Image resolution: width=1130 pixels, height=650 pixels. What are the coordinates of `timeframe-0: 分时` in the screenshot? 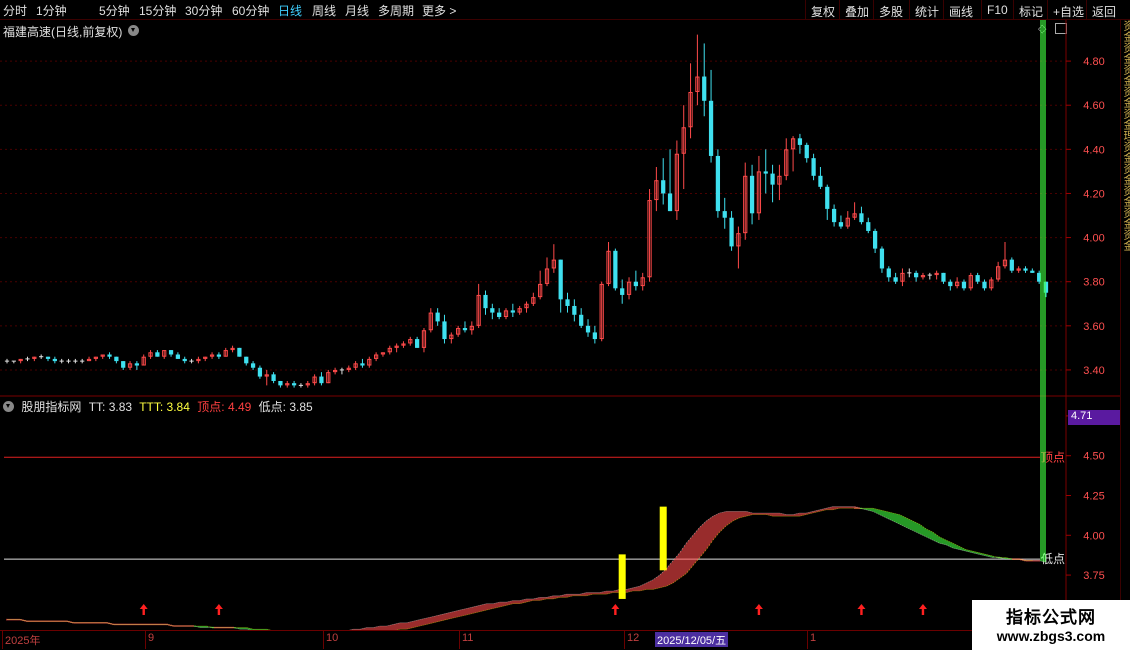 It's located at (15, 10).